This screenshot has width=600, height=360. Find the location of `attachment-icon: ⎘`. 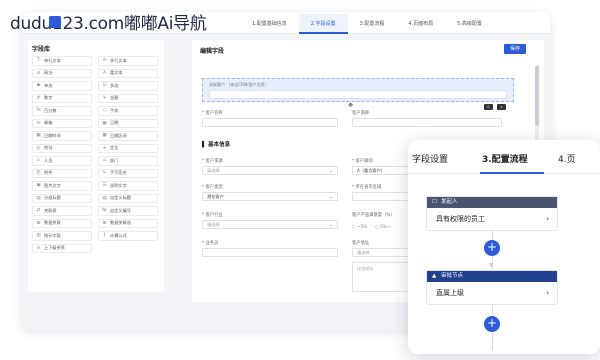

attachment-icon: ⎘ is located at coordinates (38, 174).